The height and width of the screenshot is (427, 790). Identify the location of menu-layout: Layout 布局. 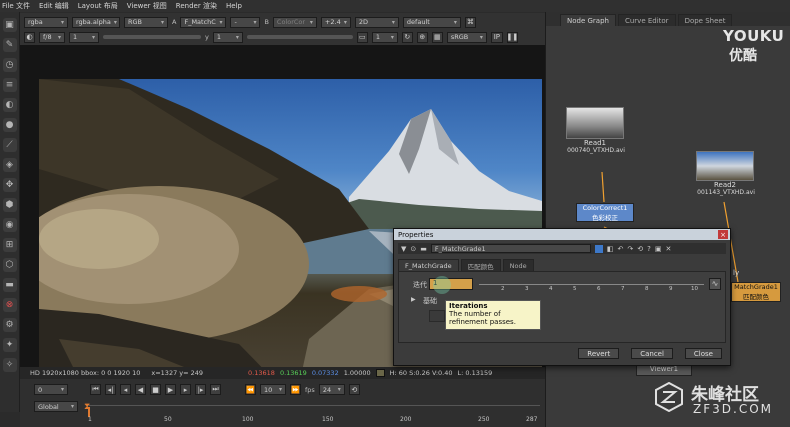
(98, 6).